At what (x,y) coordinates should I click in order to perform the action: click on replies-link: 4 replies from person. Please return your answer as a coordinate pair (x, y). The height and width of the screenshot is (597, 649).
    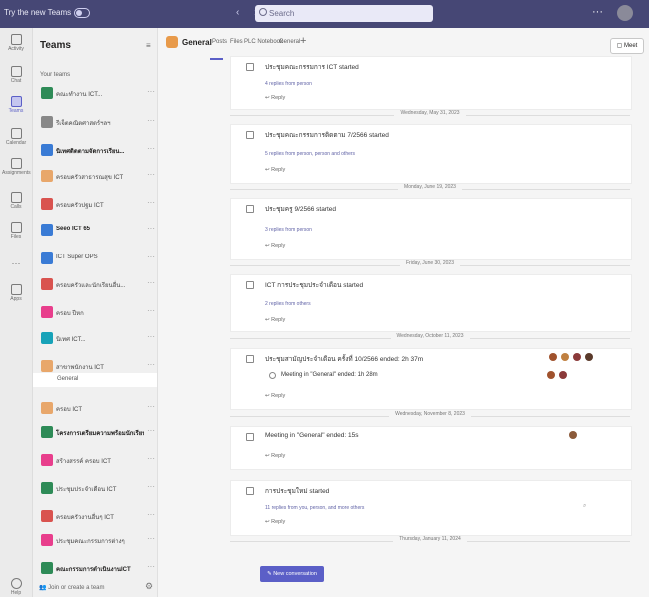
    Looking at the image, I should click on (288, 84).